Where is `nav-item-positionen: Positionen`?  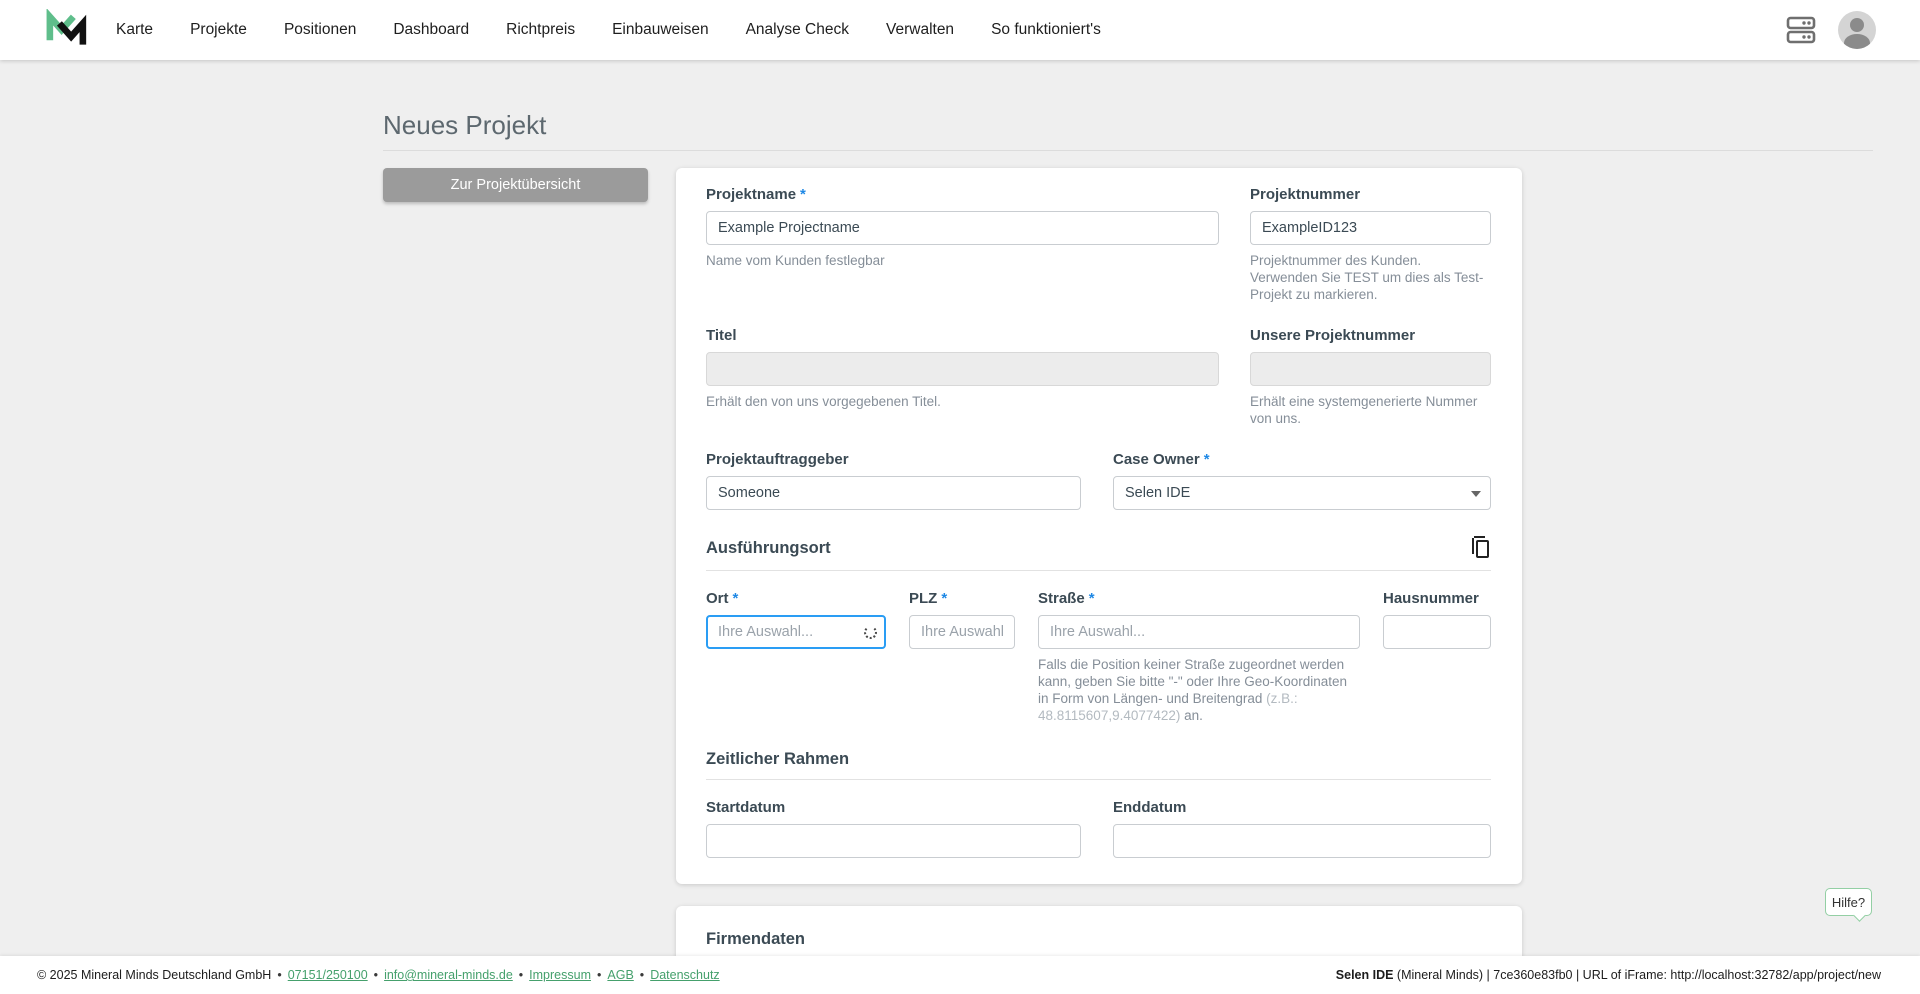
nav-item-positionen: Positionen is located at coordinates (320, 30).